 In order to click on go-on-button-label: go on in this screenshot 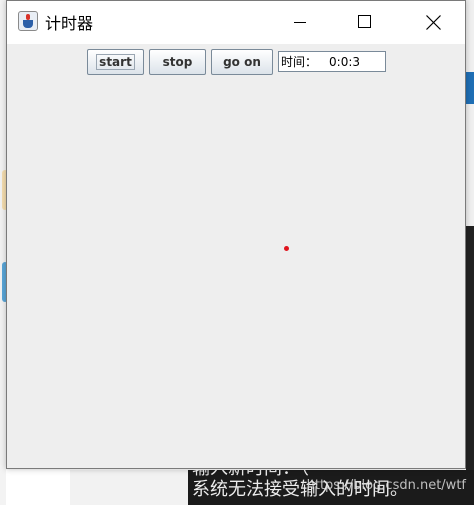, I will do `click(242, 62)`.